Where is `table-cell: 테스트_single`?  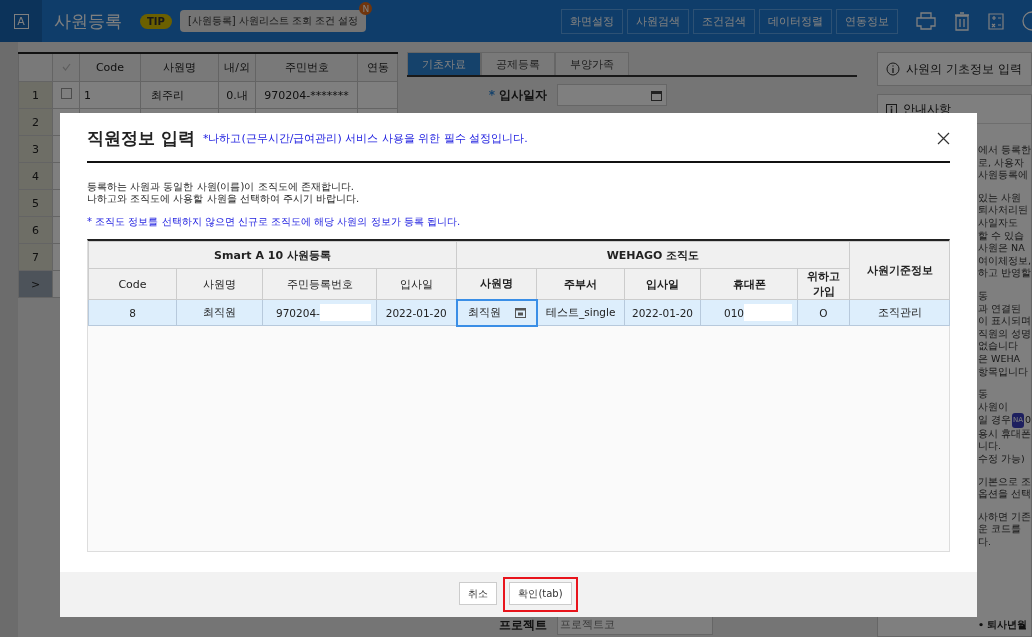
table-cell: 테스트_single is located at coordinates (581, 312).